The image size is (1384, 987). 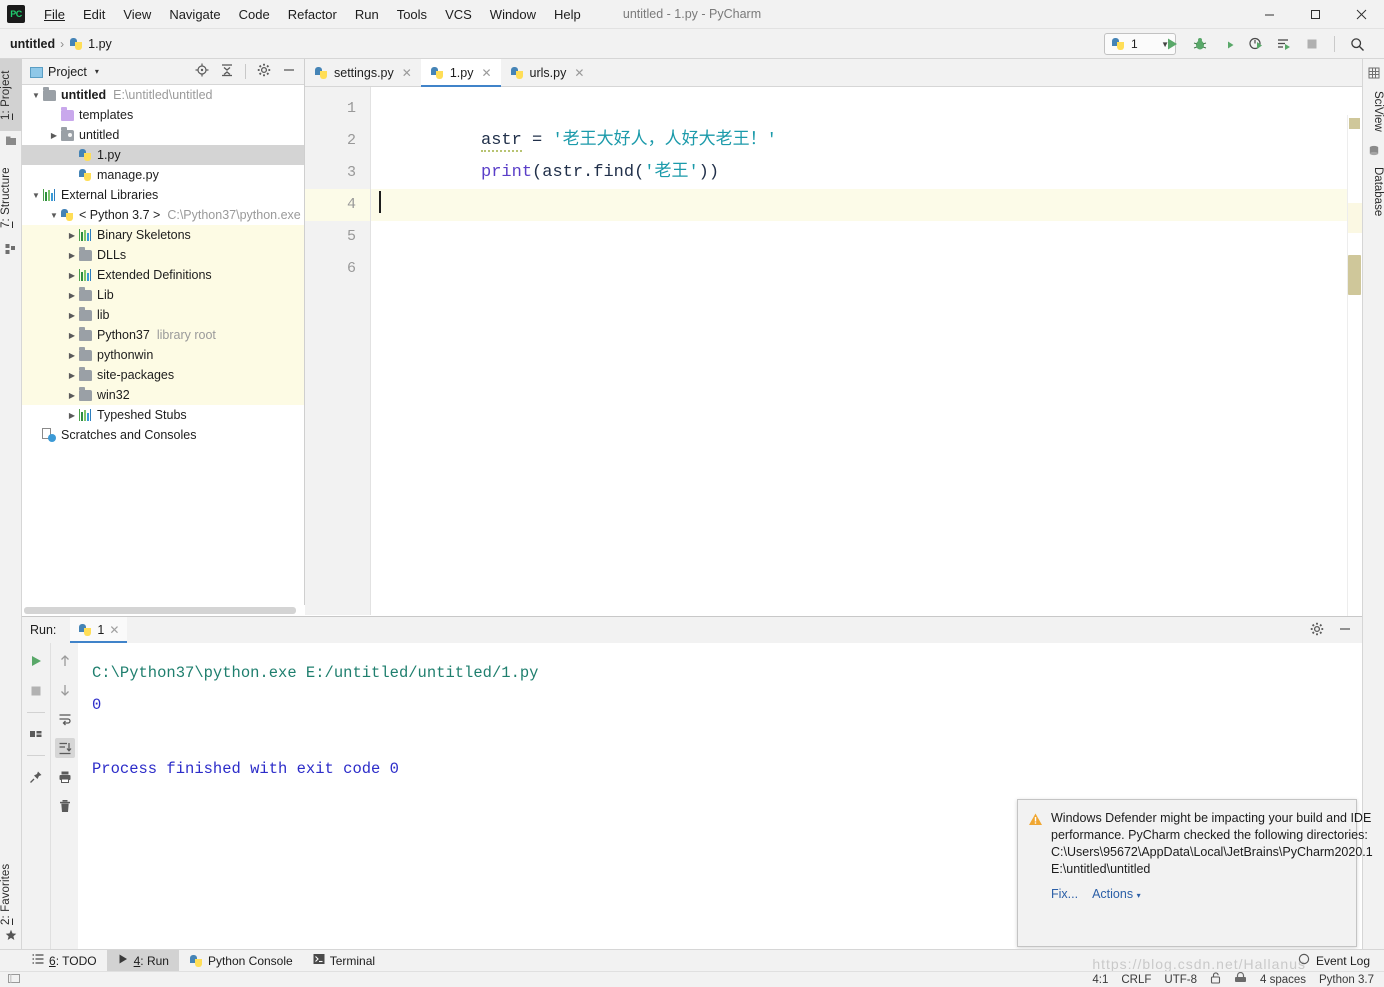 I want to click on chevron-down-icon: ▾, so click(x=97, y=71).